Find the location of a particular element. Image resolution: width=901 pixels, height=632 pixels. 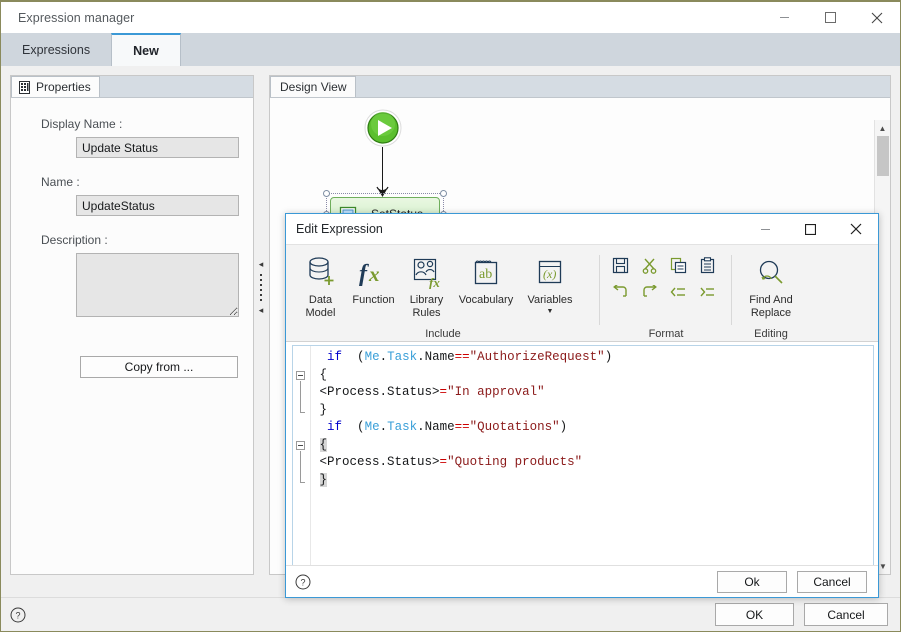

footer-buttons: OK Cancel is located at coordinates (801, 614).